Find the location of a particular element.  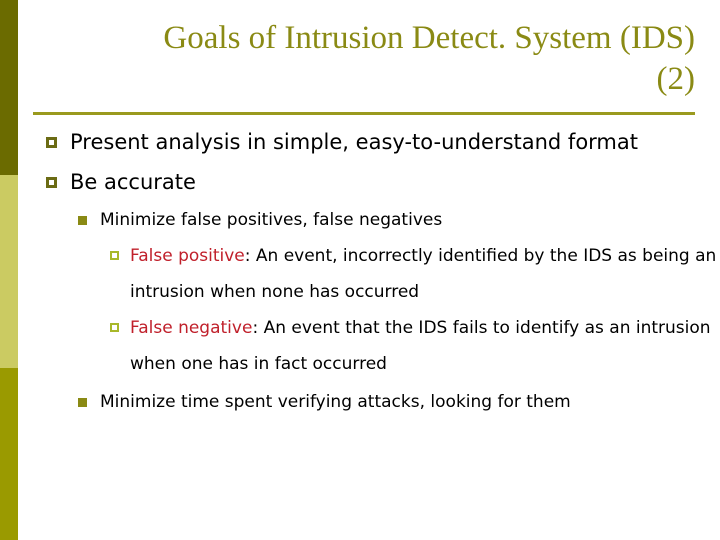

bullet-emphasis-term: False positive is located at coordinates (187, 256).